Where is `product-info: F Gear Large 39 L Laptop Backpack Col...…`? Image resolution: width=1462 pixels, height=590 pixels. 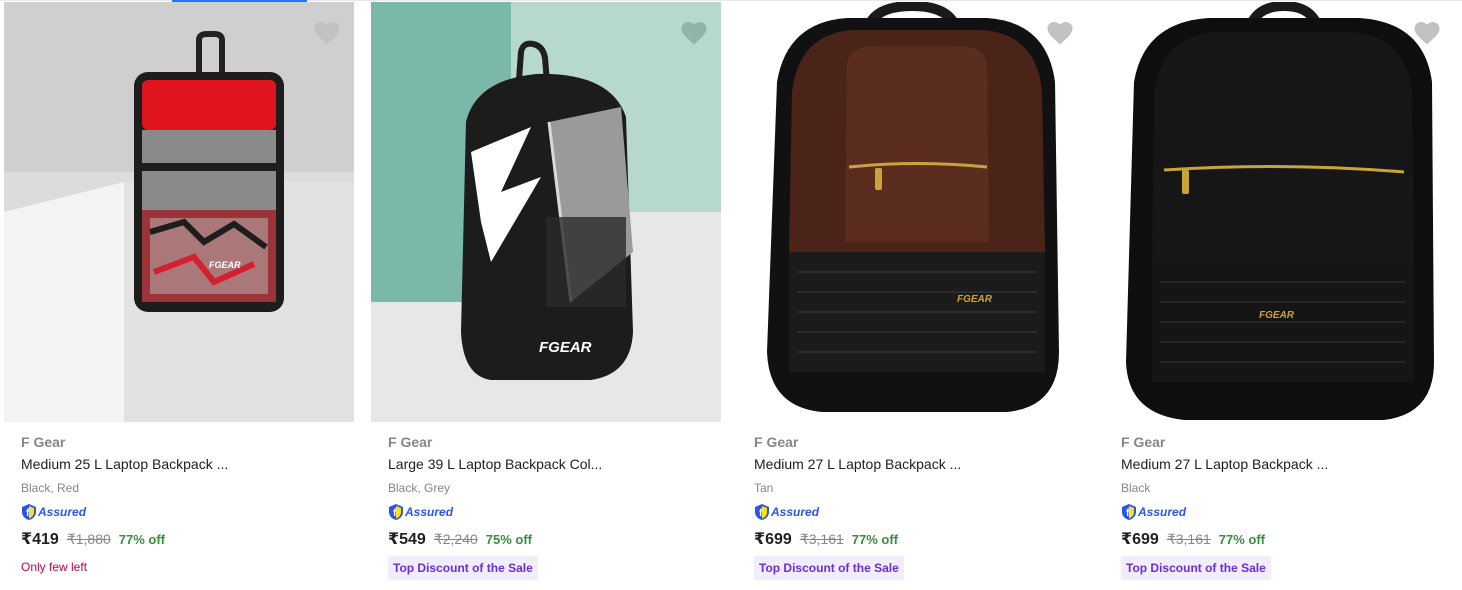 product-info: F Gear Large 39 L Laptop Backpack Col...… is located at coordinates (553, 506).